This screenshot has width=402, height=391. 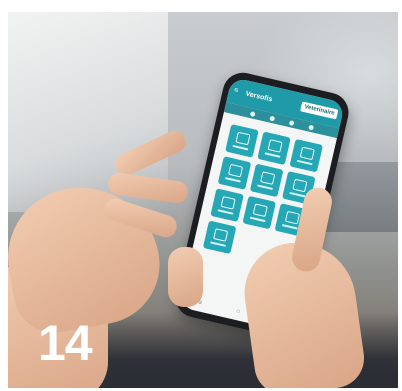 What do you see at coordinates (259, 97) in the screenshot?
I see `app-logo: Versofis` at bounding box center [259, 97].